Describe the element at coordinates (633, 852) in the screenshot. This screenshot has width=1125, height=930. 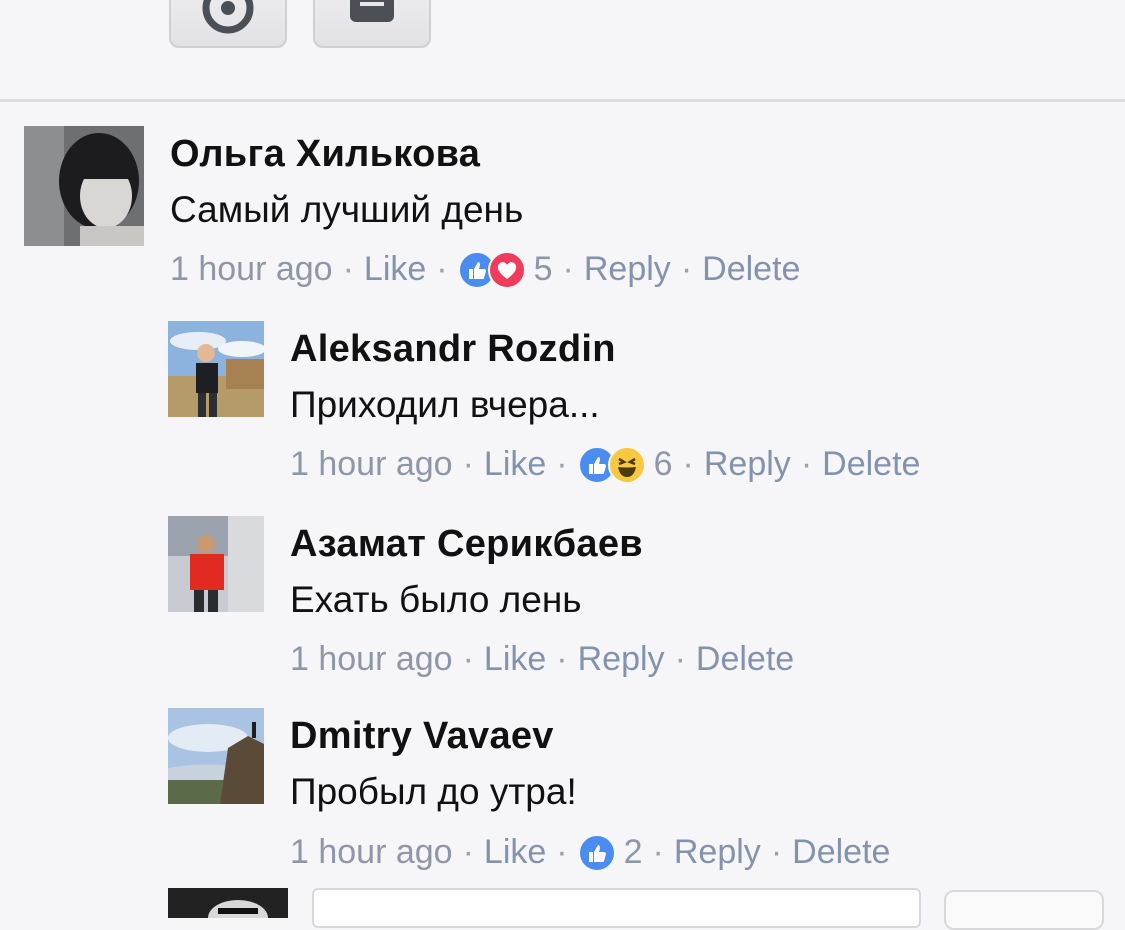
I see `reaction-count: 2` at that location.